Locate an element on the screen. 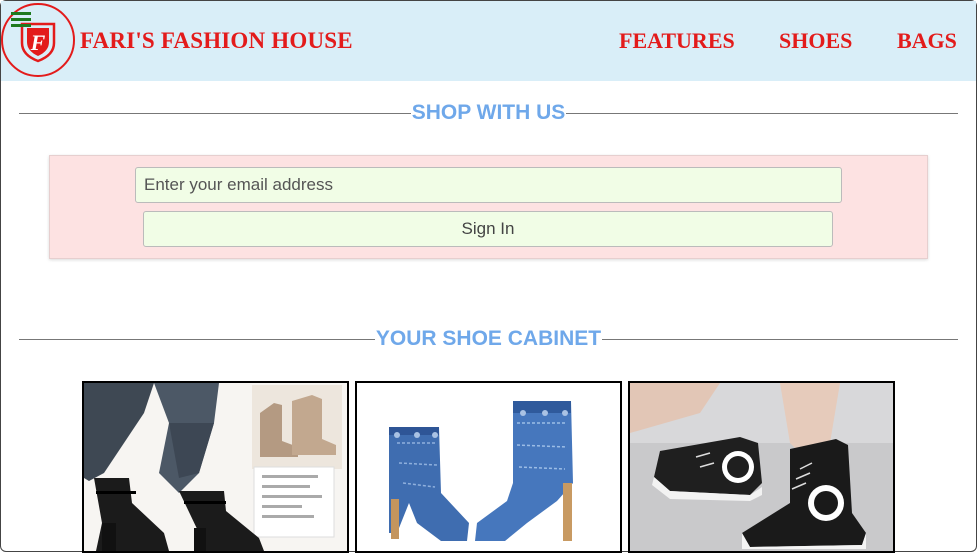  email-input is located at coordinates (488, 185).